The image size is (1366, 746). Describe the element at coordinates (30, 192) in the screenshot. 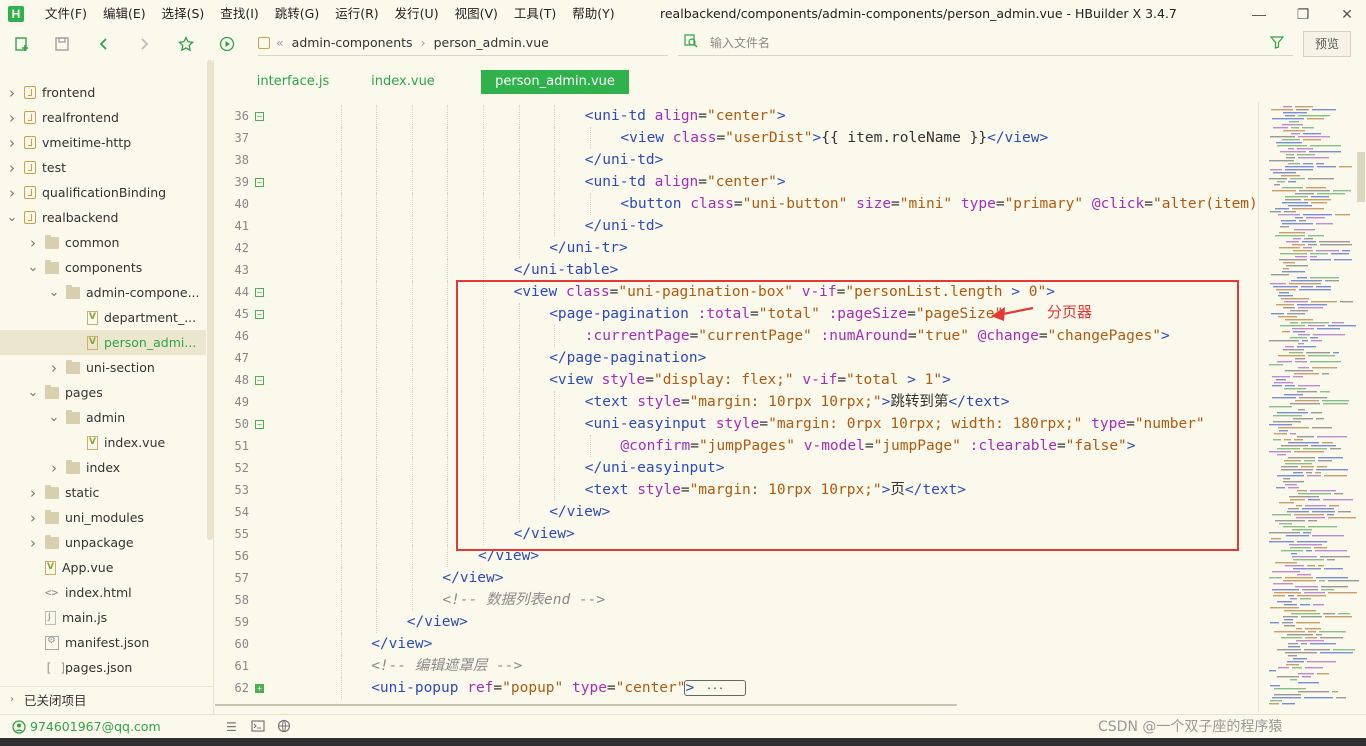

I see `project-icon` at that location.